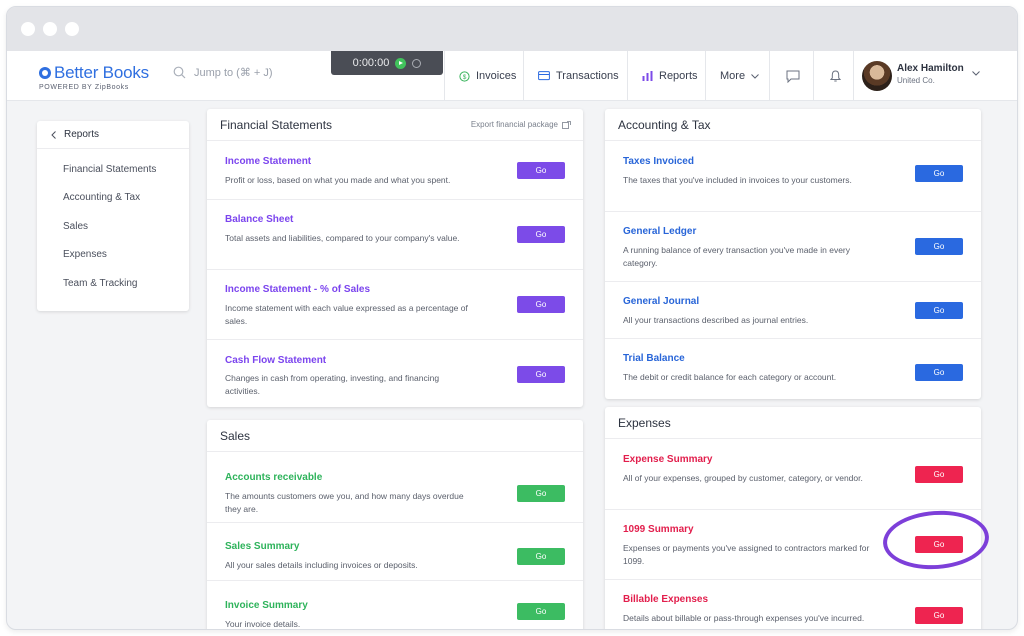 The image size is (1024, 636). Describe the element at coordinates (644, 422) in the screenshot. I see `card-title: Expenses` at that location.